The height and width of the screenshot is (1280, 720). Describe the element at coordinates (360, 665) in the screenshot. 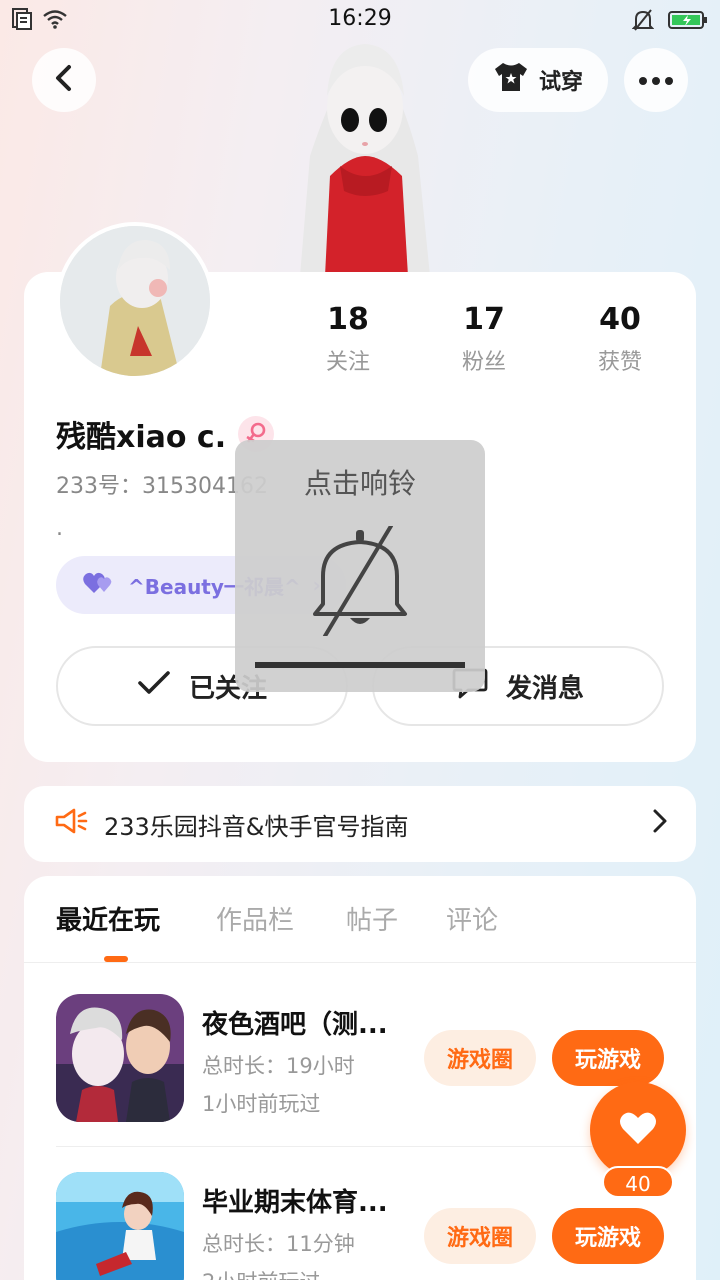

I see `volume-bar` at that location.